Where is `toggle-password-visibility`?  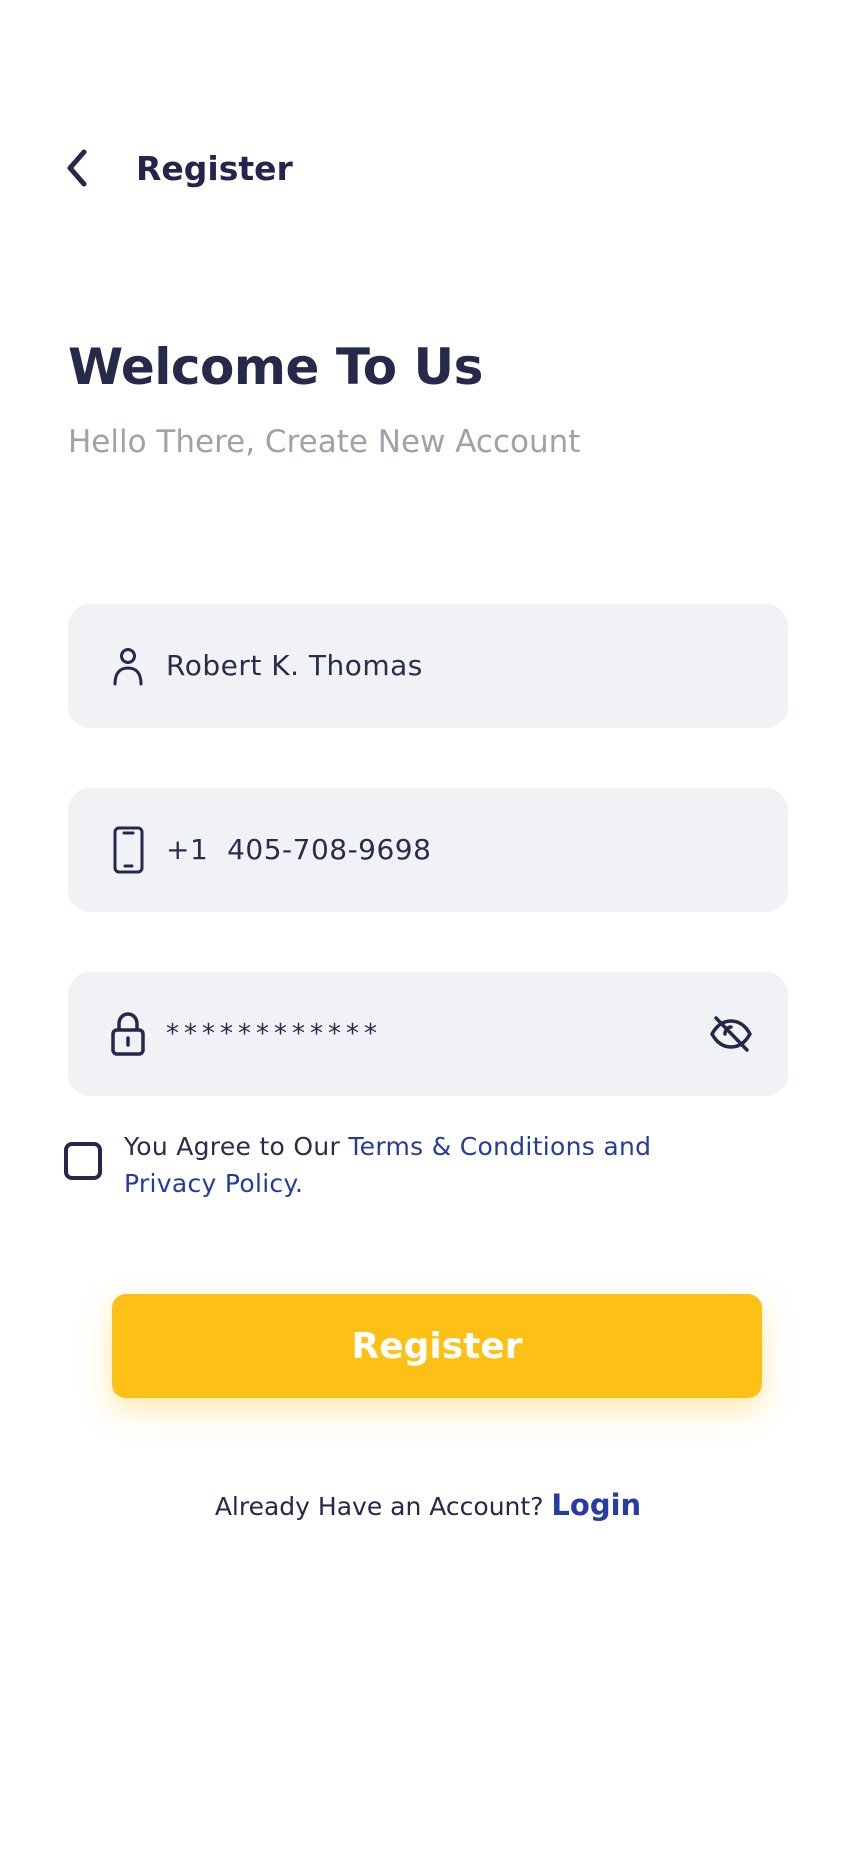
toggle-password-visibility is located at coordinates (731, 1034).